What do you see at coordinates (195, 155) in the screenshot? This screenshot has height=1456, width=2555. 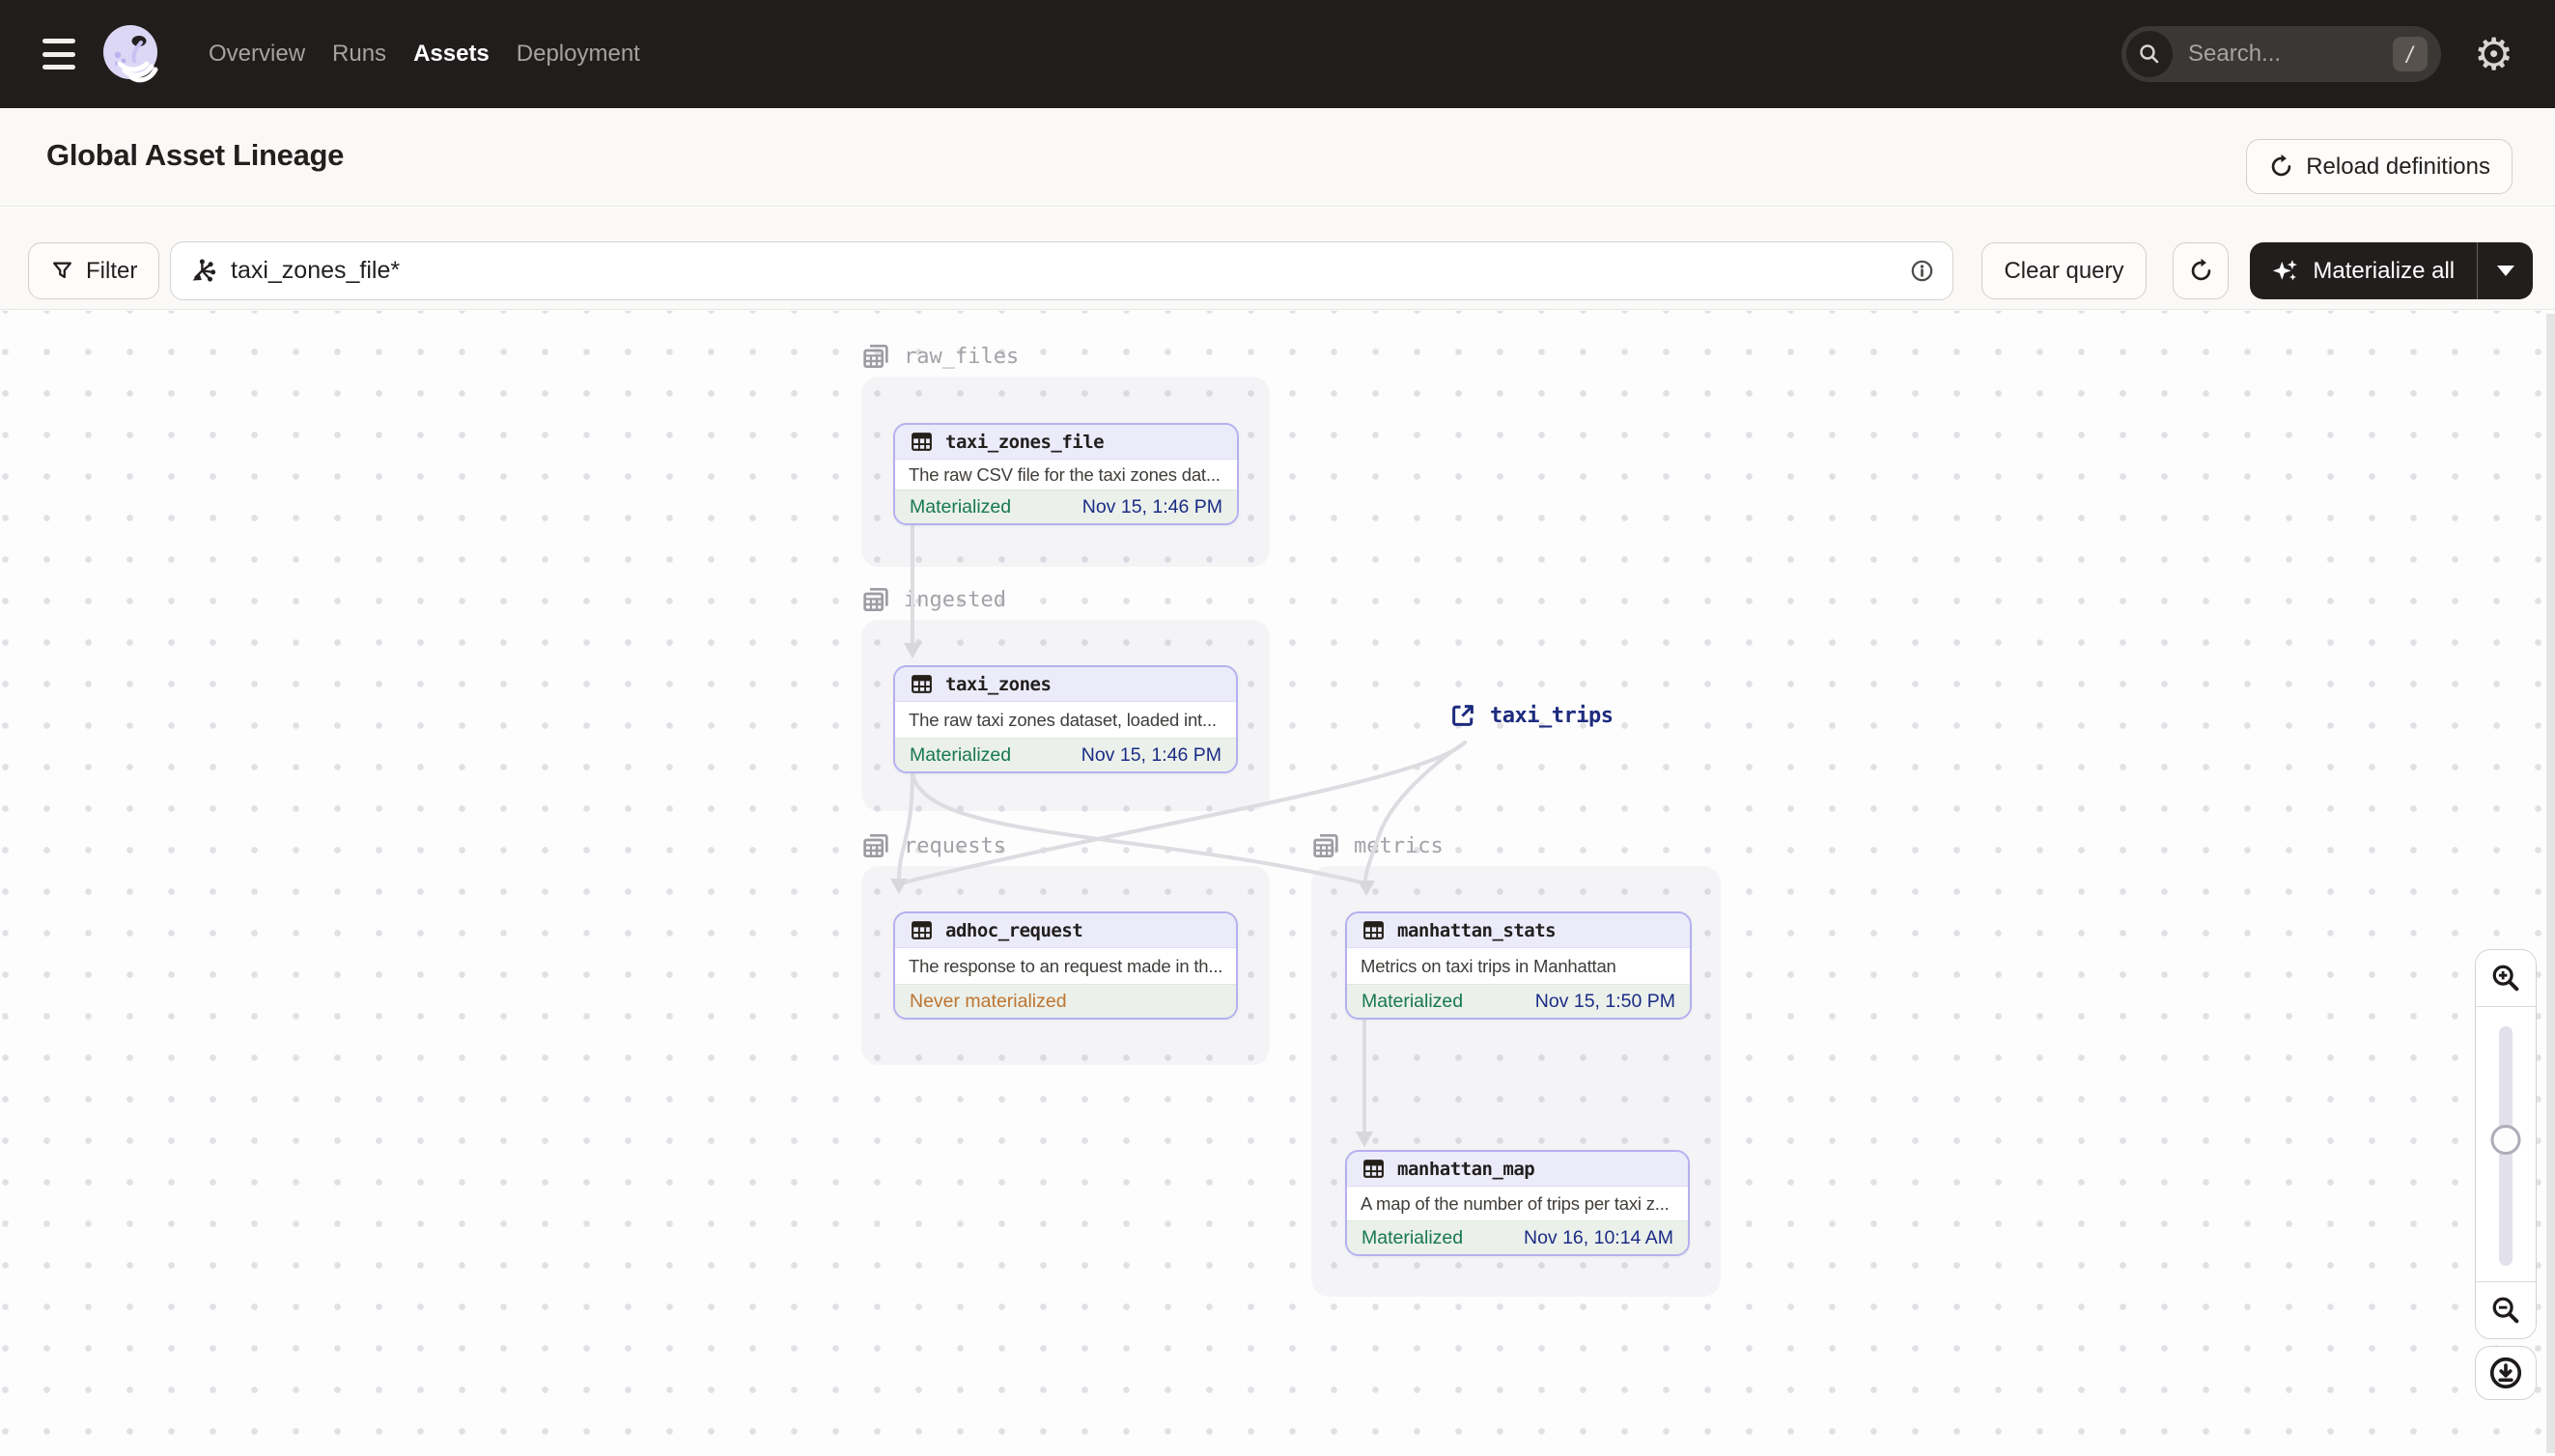 I see `page-title: Global Asset Lineage` at bounding box center [195, 155].